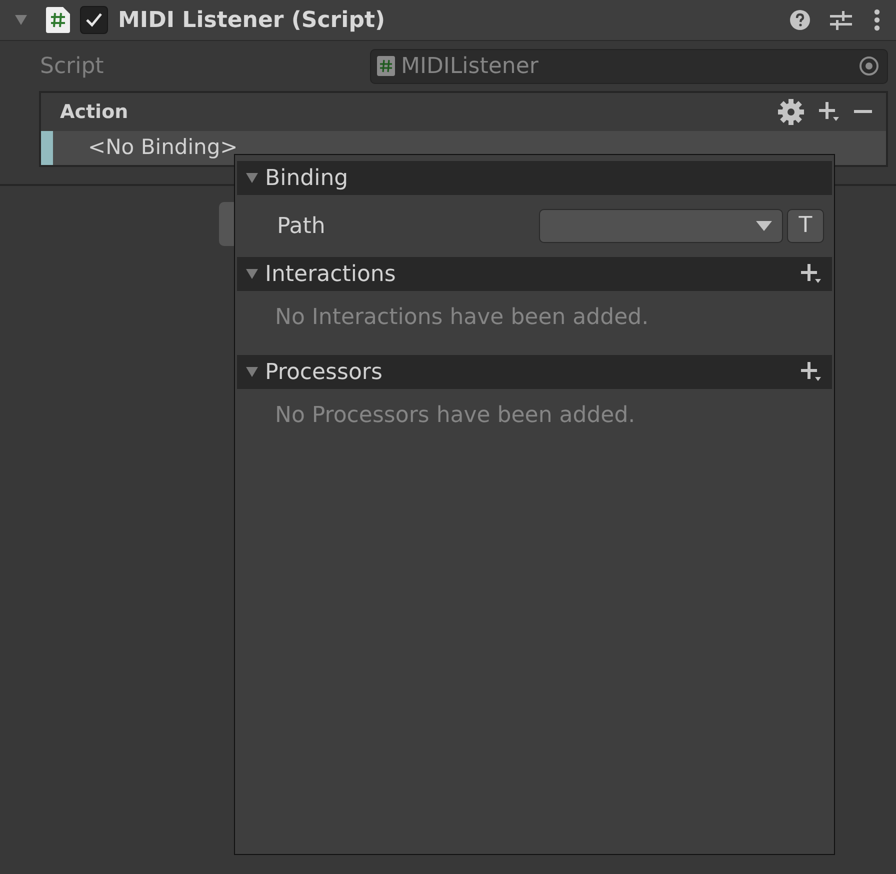  I want to click on section-header: Binding, so click(534, 178).